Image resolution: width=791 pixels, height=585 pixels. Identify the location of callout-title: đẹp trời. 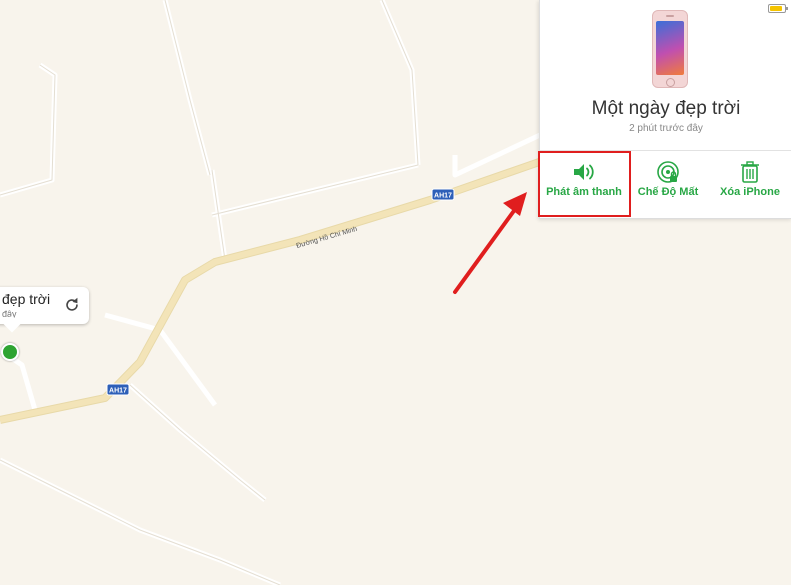
(26, 299).